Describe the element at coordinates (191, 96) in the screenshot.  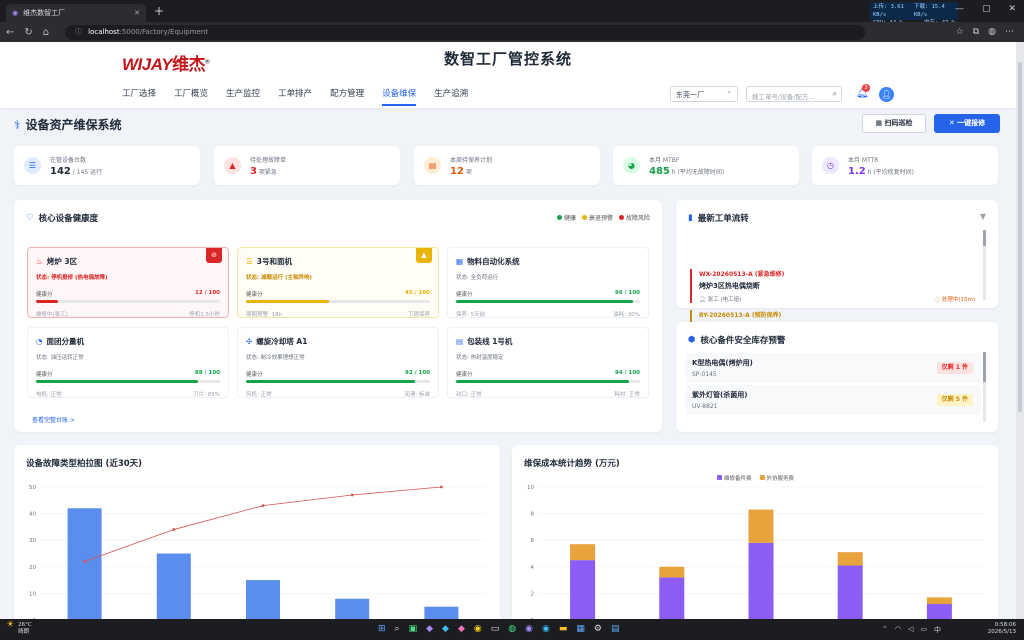
I see `menu-factory-overview: 工厂概览` at that location.